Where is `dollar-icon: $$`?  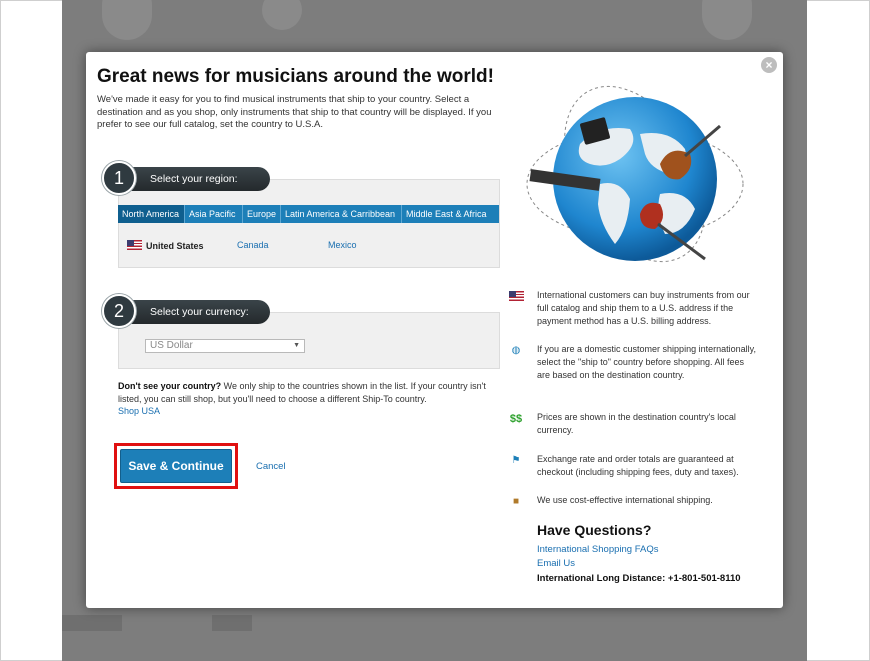
dollar-icon: $$ is located at coordinates (516, 419).